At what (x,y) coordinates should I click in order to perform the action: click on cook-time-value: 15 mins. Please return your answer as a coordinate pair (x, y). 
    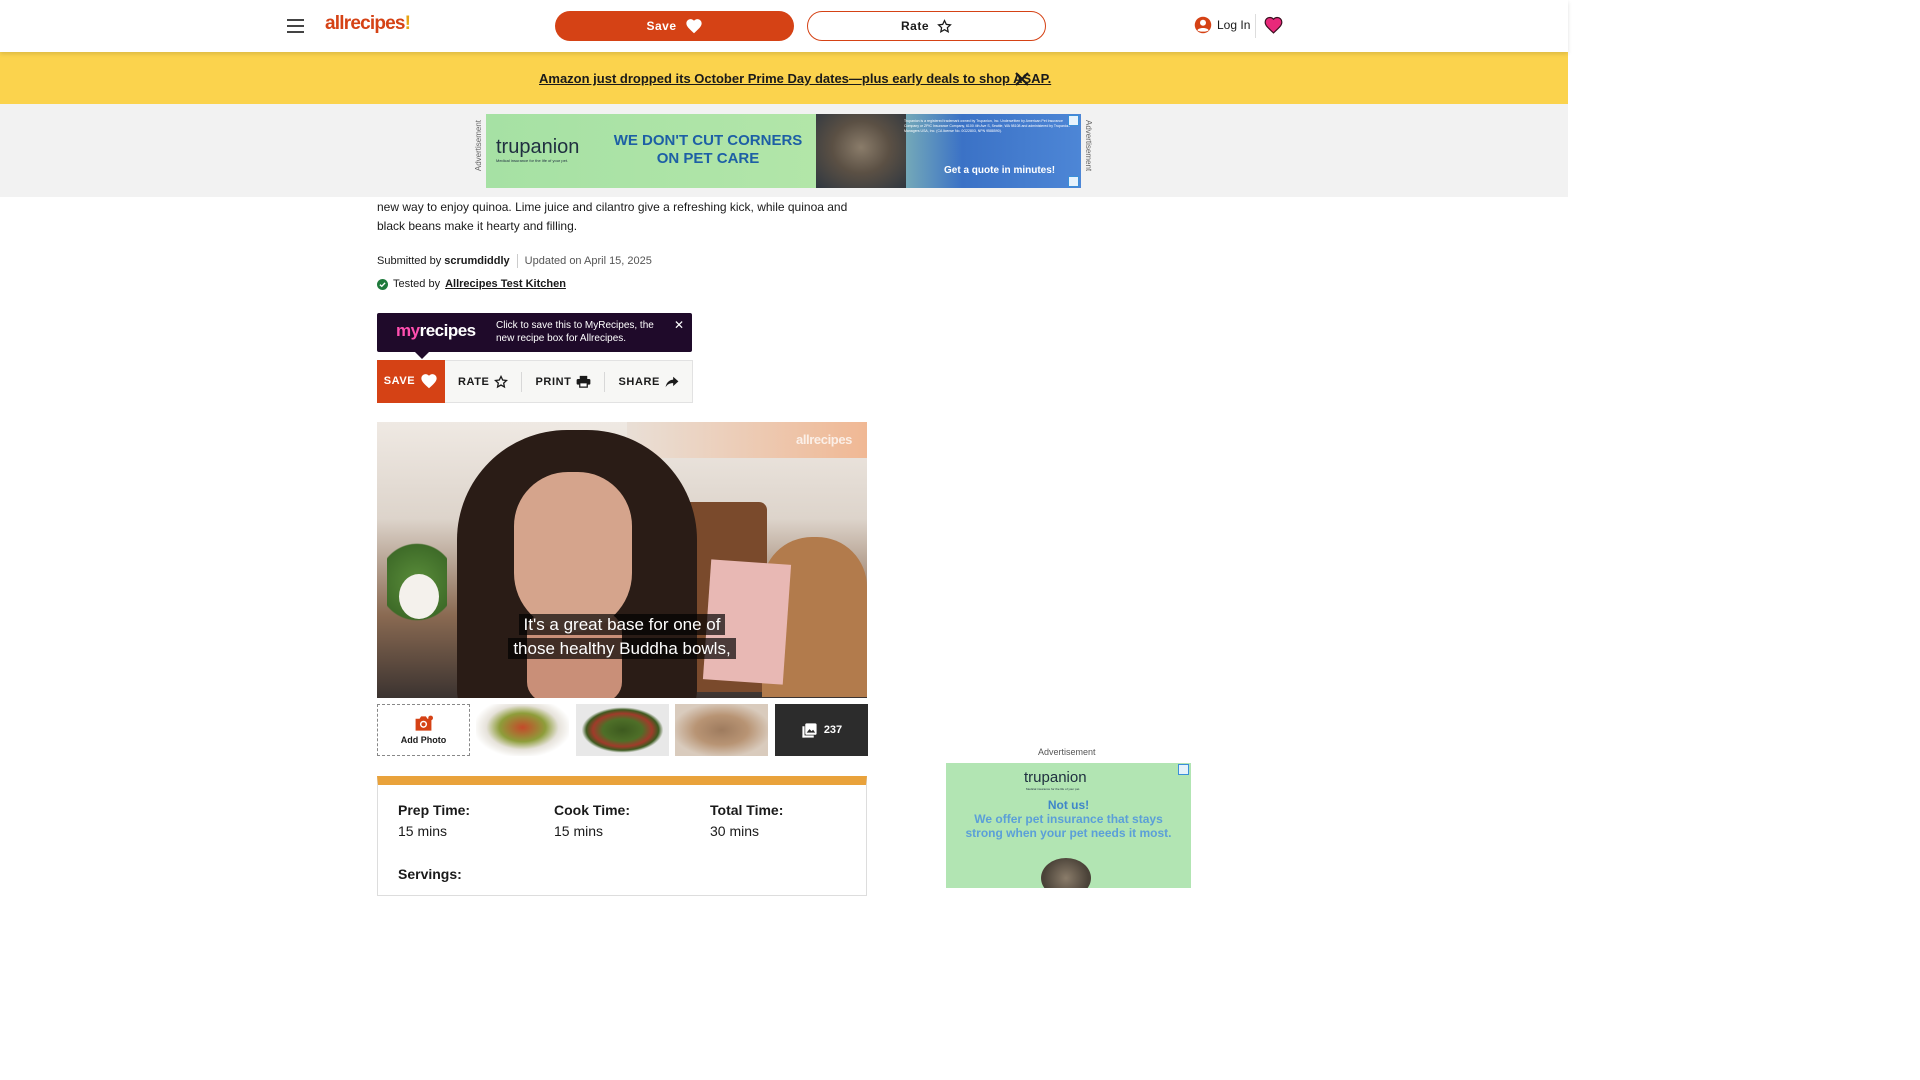
    Looking at the image, I should click on (579, 831).